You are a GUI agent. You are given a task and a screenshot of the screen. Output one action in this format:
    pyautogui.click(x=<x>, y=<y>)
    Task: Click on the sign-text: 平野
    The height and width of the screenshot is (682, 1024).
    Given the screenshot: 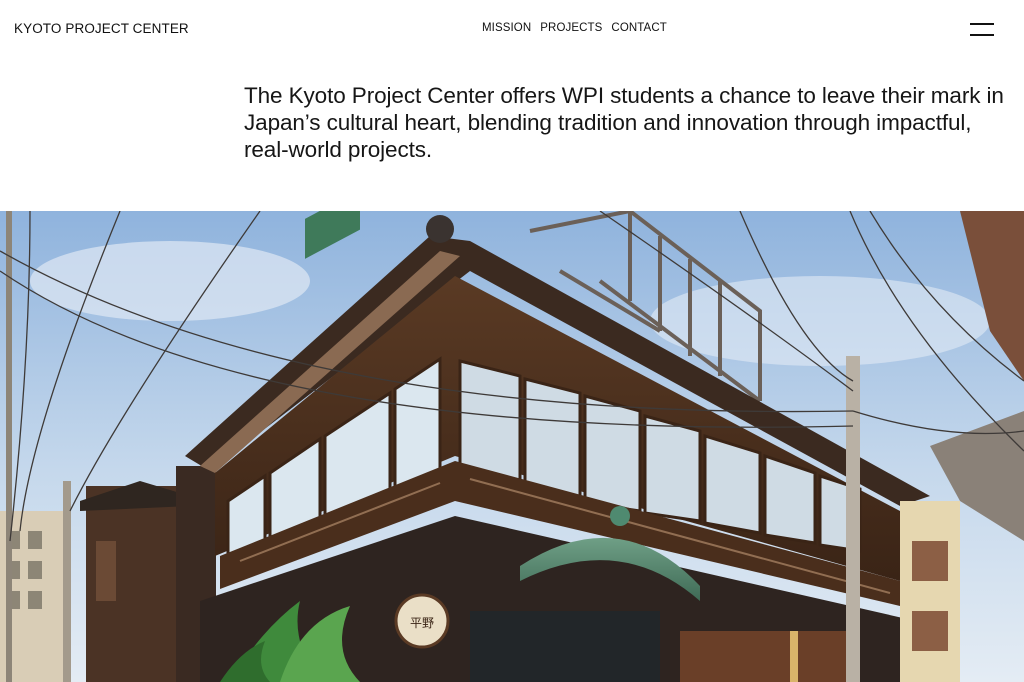 What is the action you would take?
    pyautogui.click(x=422, y=623)
    